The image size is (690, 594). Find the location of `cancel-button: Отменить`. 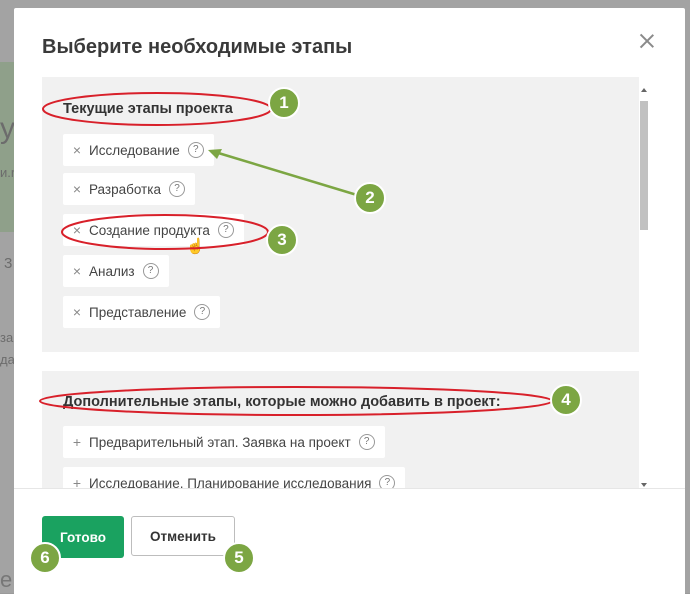

cancel-button: Отменить is located at coordinates (183, 536).